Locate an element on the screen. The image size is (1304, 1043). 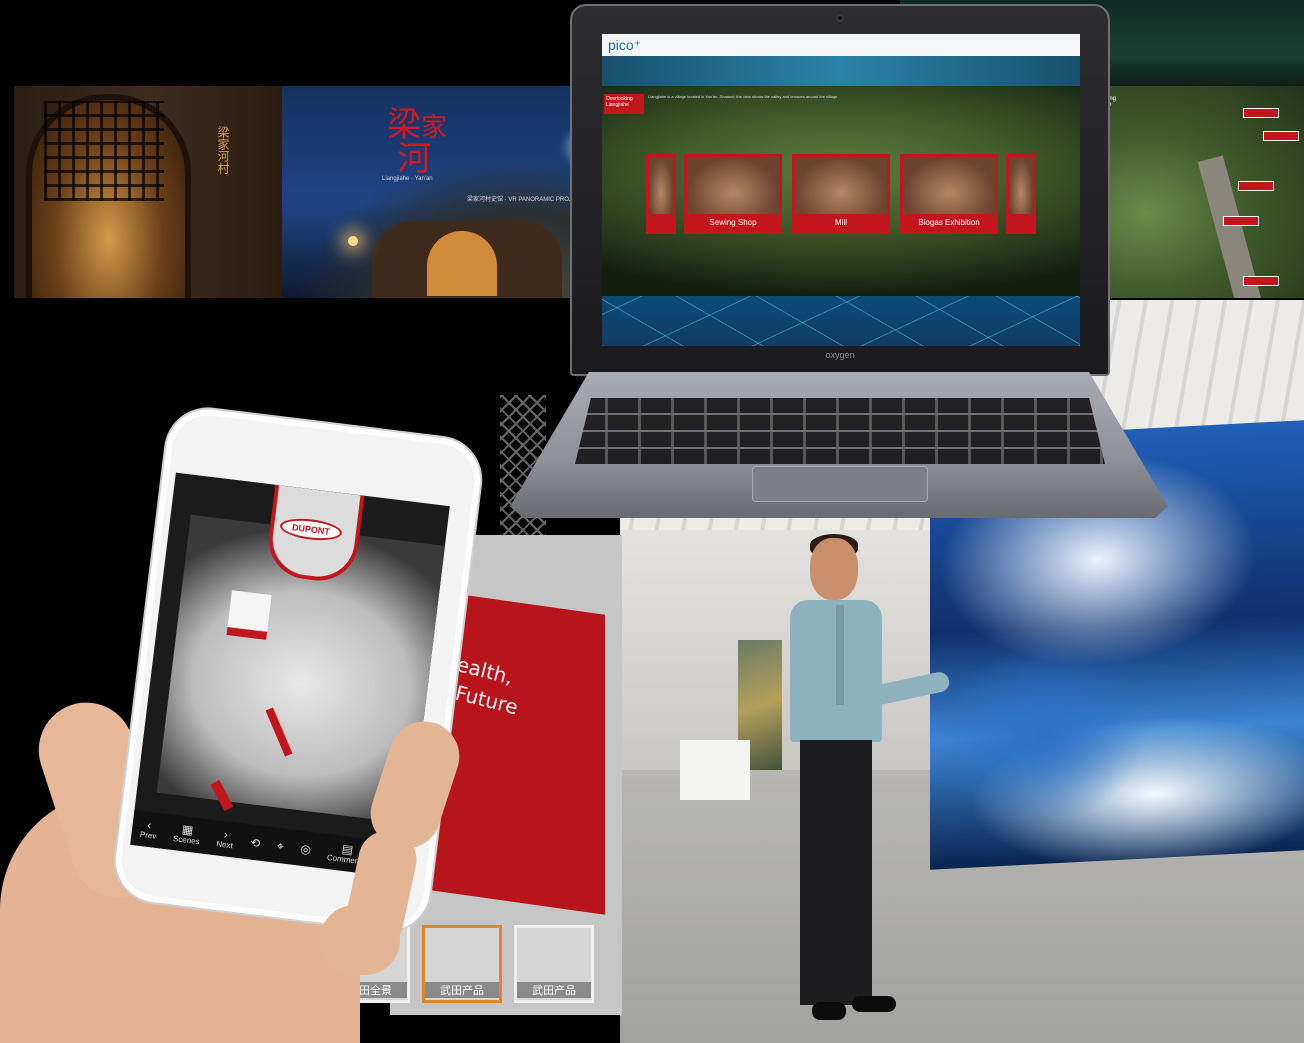
toolbar-rotate-button: ⟲ is located at coordinates (255, 842).